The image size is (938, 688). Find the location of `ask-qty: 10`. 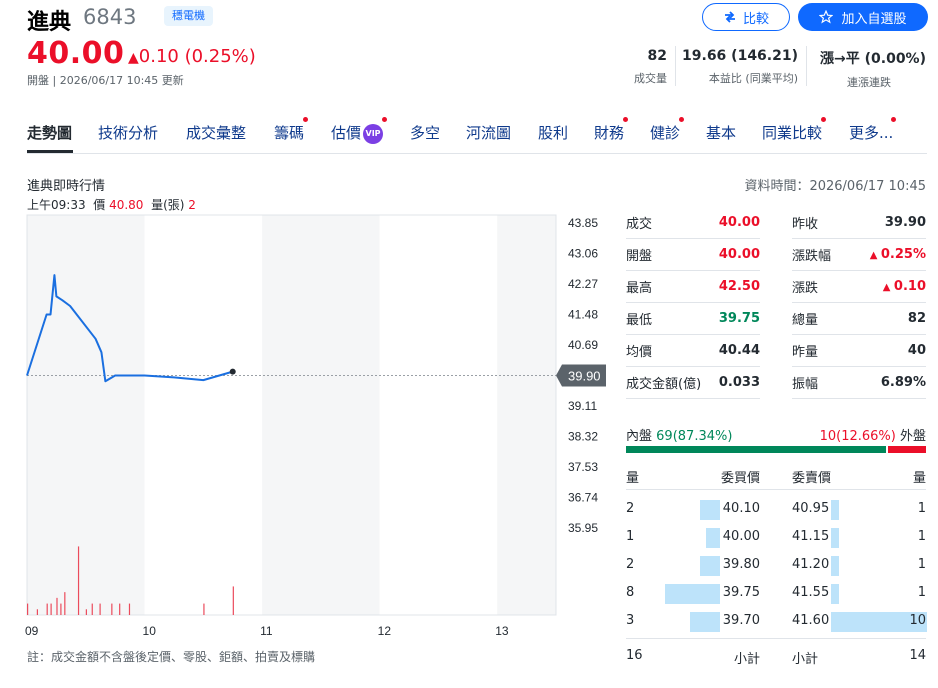

ask-qty: 10 is located at coordinates (917, 620).